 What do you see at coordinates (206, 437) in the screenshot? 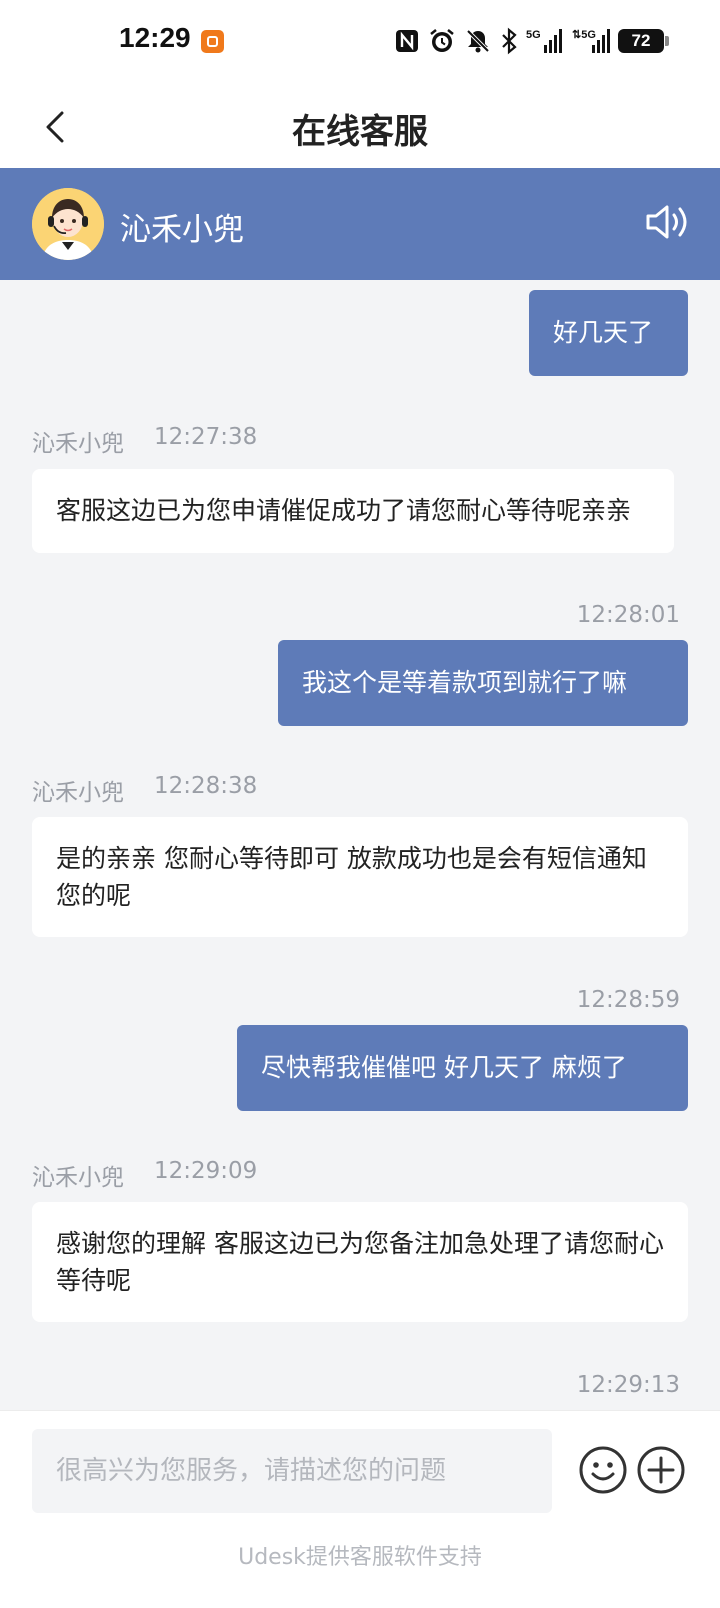
I see `message-time: 12:27:38` at bounding box center [206, 437].